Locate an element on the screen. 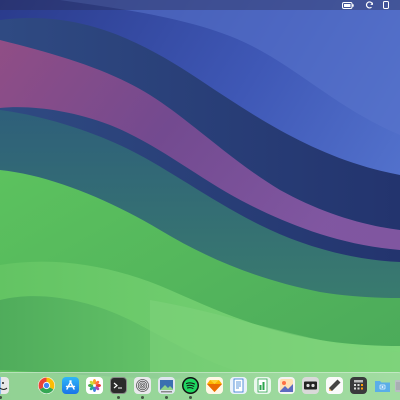  recorder-icon is located at coordinates (310, 385).